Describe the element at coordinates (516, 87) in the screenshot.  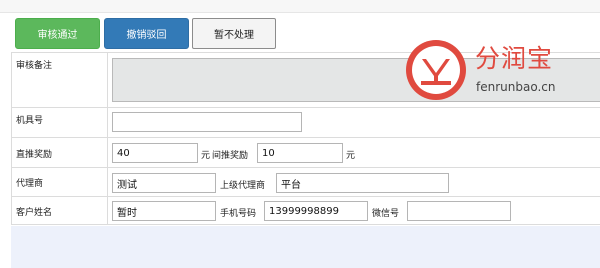
I see `brand-domain: fenrunbao.cn` at that location.